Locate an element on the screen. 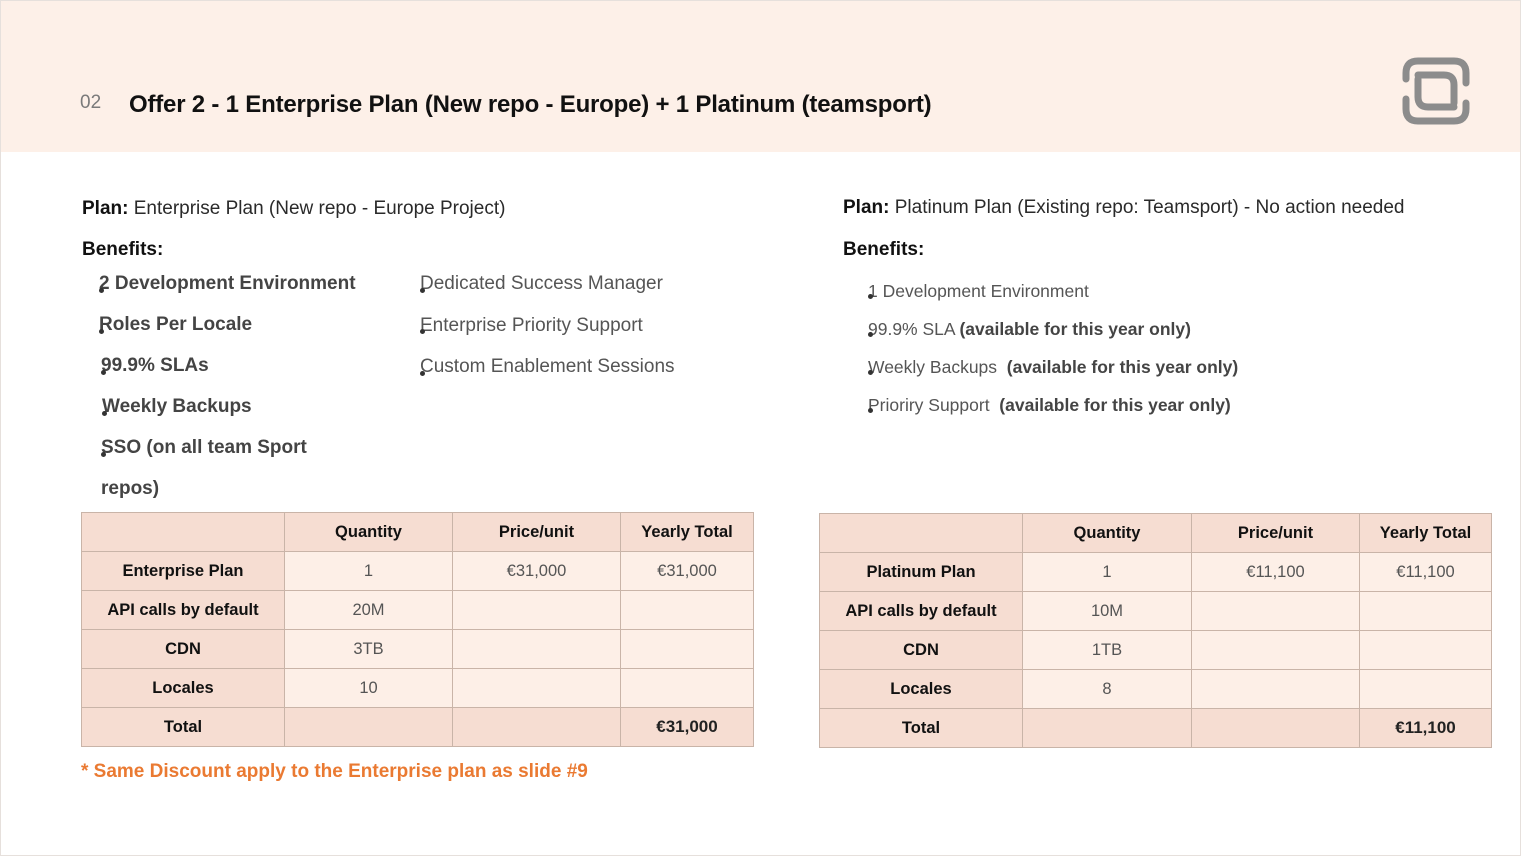 Image resolution: width=1521 pixels, height=856 pixels. table-row: Enterprise Plan 1 €31,000 €31,000 is located at coordinates (417, 571).